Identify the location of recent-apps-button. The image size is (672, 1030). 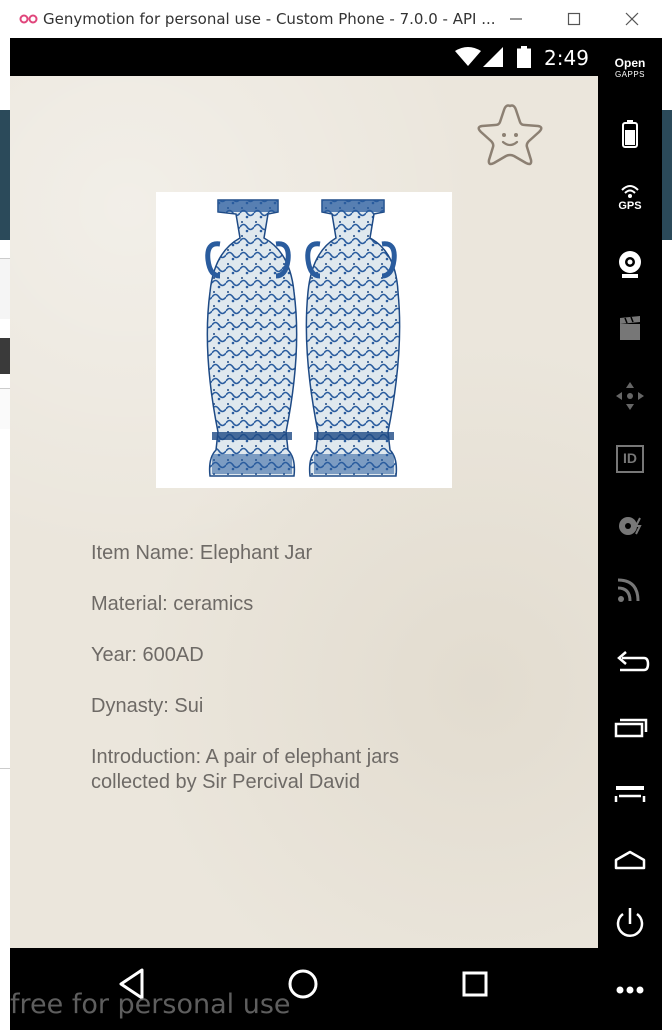
(475, 984).